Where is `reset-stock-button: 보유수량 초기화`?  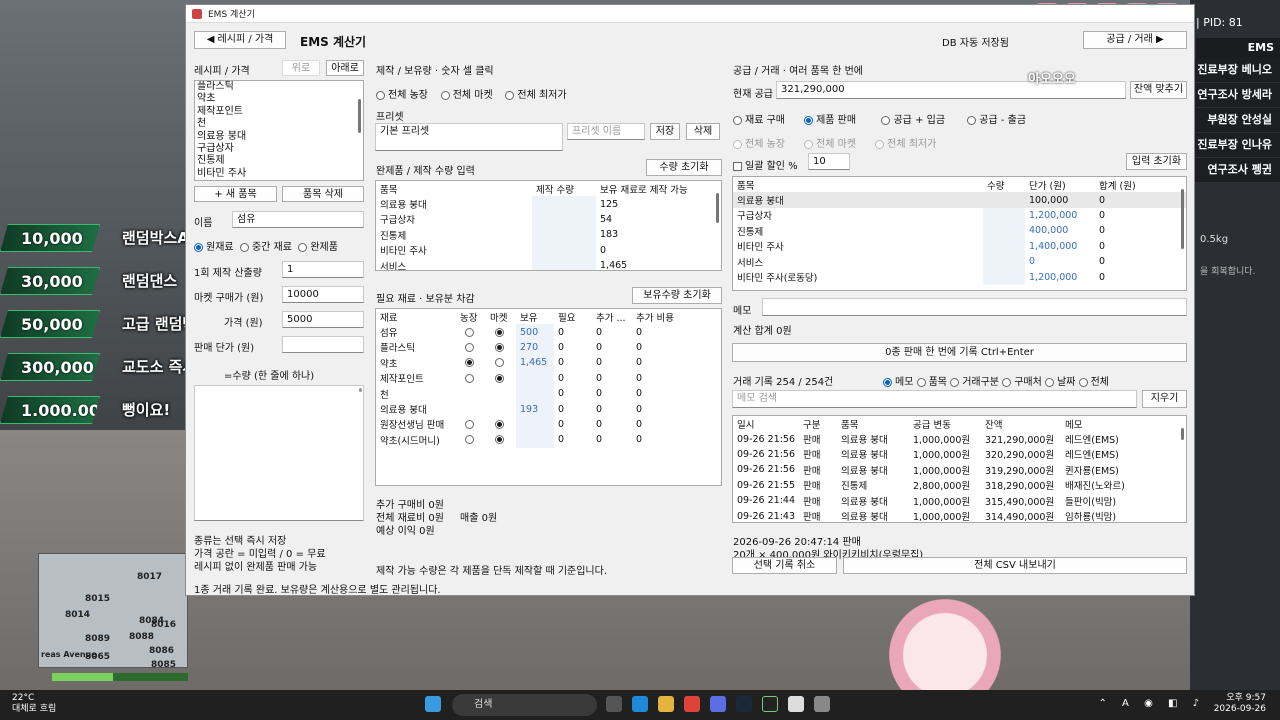
reset-stock-button: 보유수량 초기화 is located at coordinates (677, 295).